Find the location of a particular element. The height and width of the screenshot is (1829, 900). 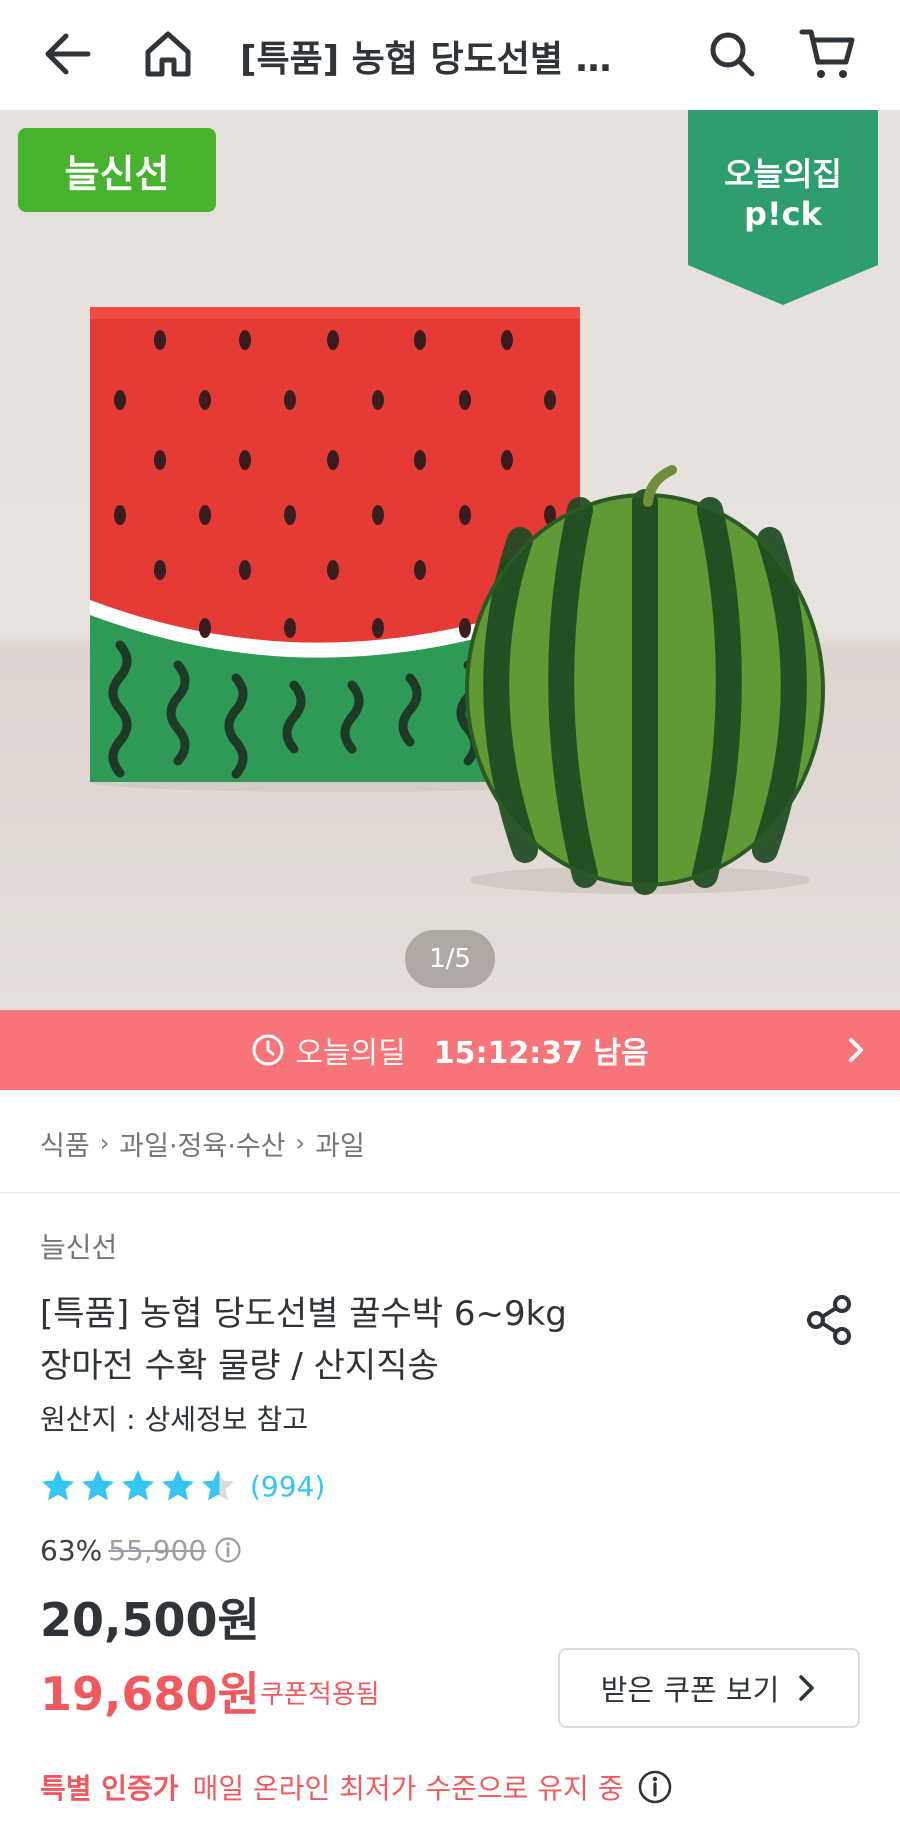

home-icon is located at coordinates (168, 54).